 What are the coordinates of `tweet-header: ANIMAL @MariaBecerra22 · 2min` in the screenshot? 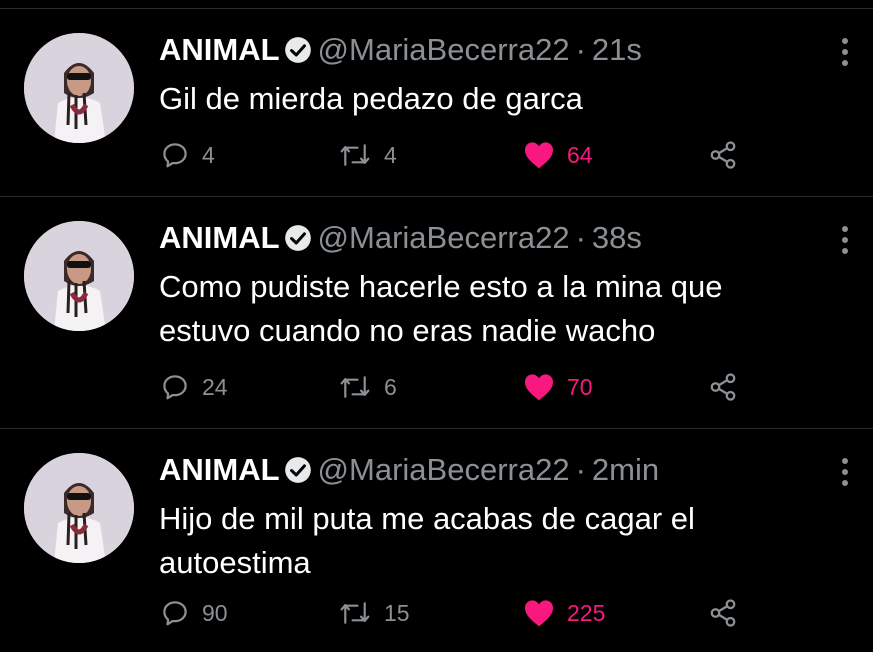 It's located at (409, 472).